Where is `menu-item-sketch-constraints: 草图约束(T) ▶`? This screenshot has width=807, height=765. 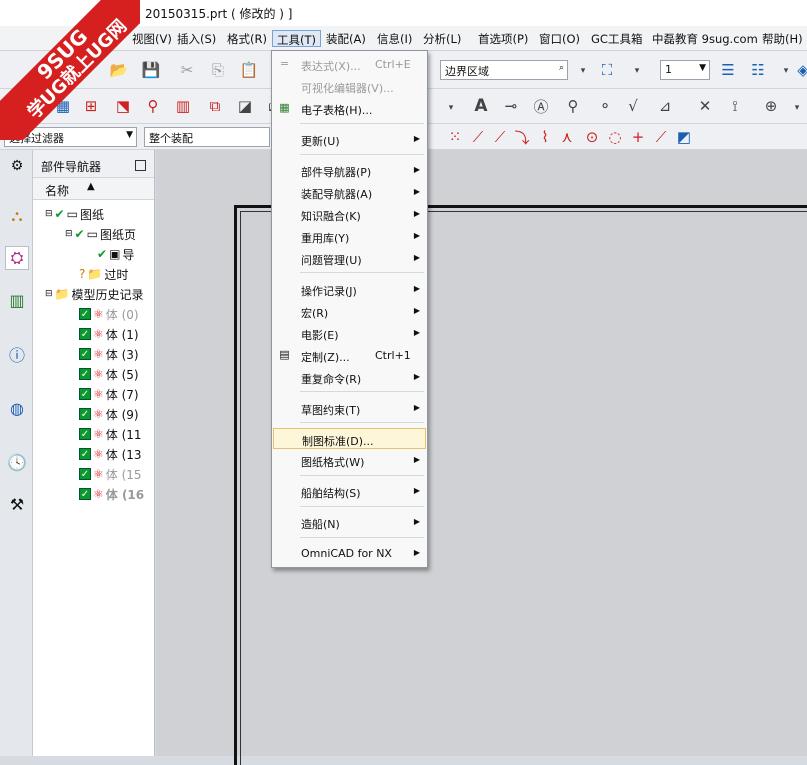
menu-item-sketch-constraints: 草图约束(T) ▶ is located at coordinates (349, 408).